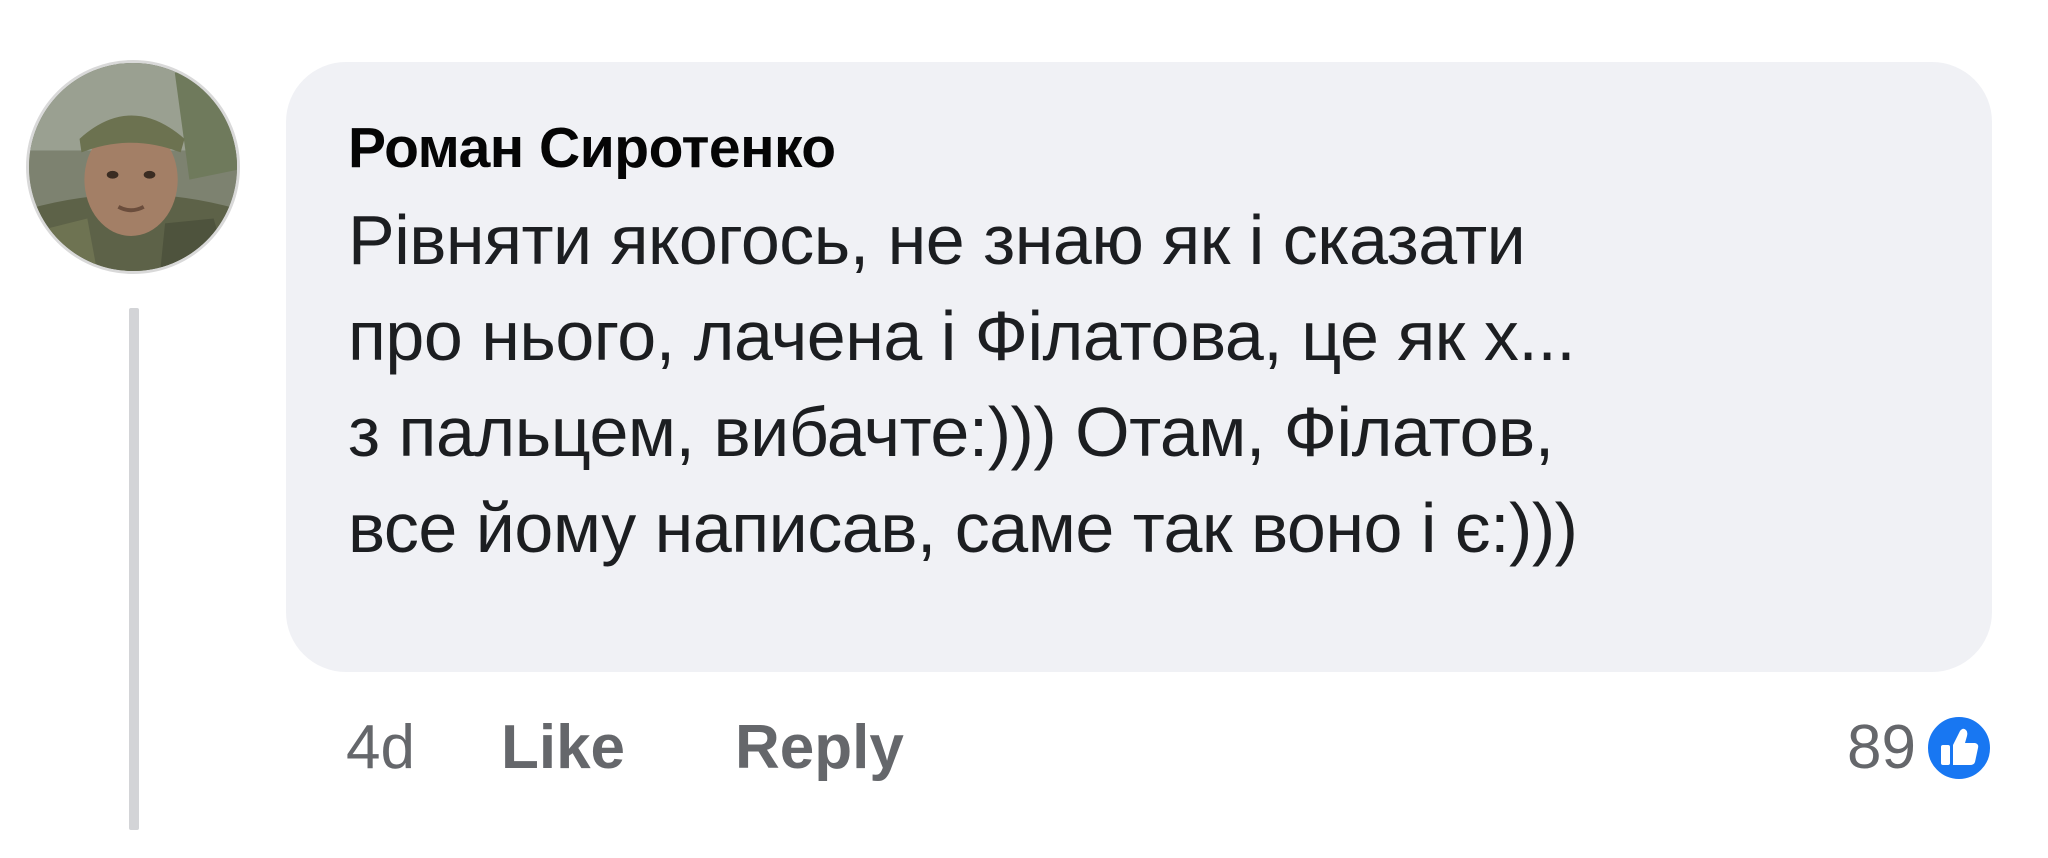 This screenshot has height=858, width=2048. What do you see at coordinates (819, 747) in the screenshot?
I see `reply-button: Reply` at bounding box center [819, 747].